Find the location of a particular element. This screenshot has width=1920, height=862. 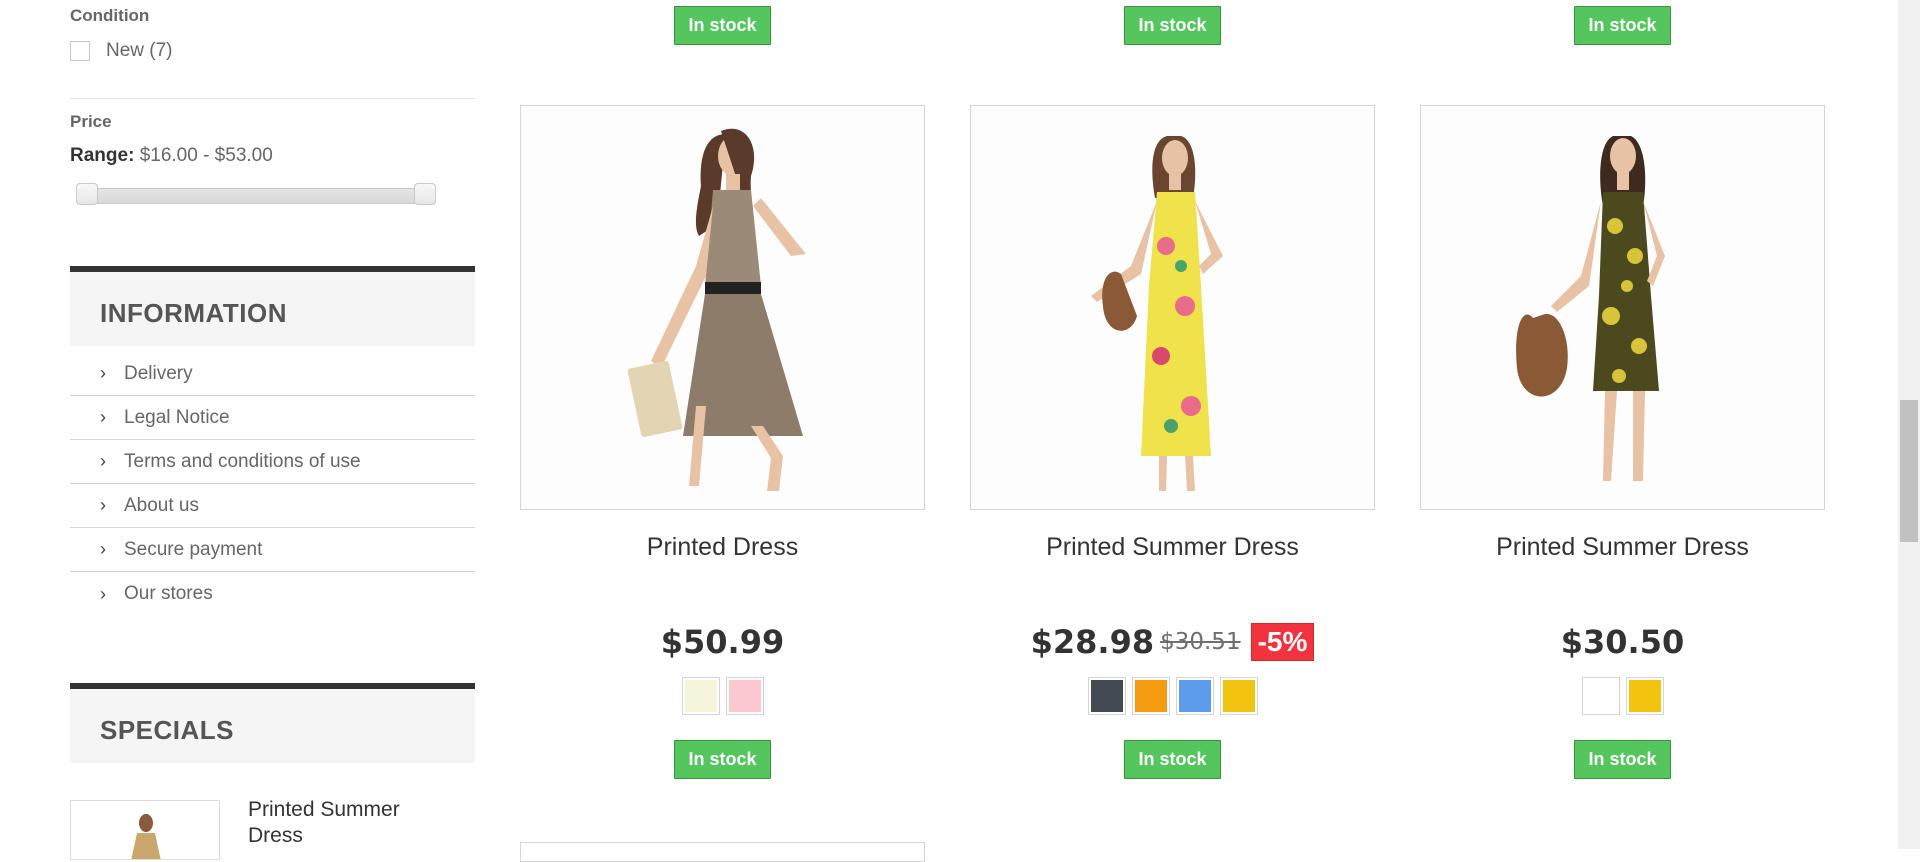

filter-divider is located at coordinates (272, 98).